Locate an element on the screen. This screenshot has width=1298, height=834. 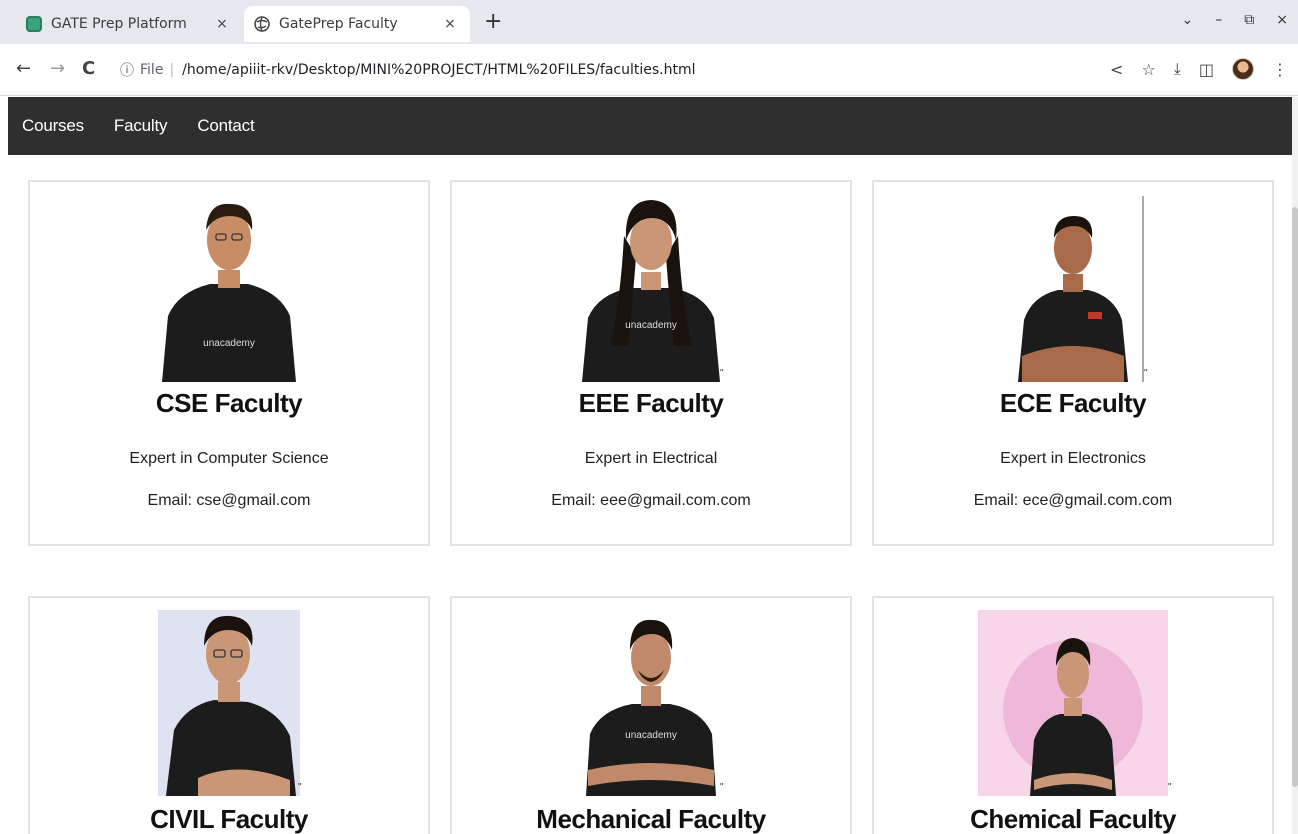
close-window-icon: × is located at coordinates (1282, 20).